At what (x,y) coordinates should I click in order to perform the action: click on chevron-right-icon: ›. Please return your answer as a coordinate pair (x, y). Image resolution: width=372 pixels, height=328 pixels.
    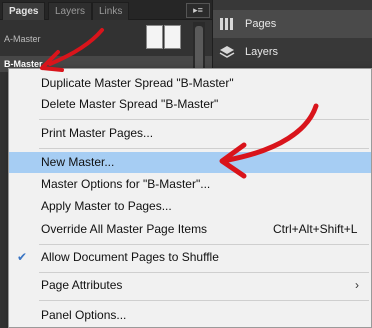
    Looking at the image, I should click on (357, 285).